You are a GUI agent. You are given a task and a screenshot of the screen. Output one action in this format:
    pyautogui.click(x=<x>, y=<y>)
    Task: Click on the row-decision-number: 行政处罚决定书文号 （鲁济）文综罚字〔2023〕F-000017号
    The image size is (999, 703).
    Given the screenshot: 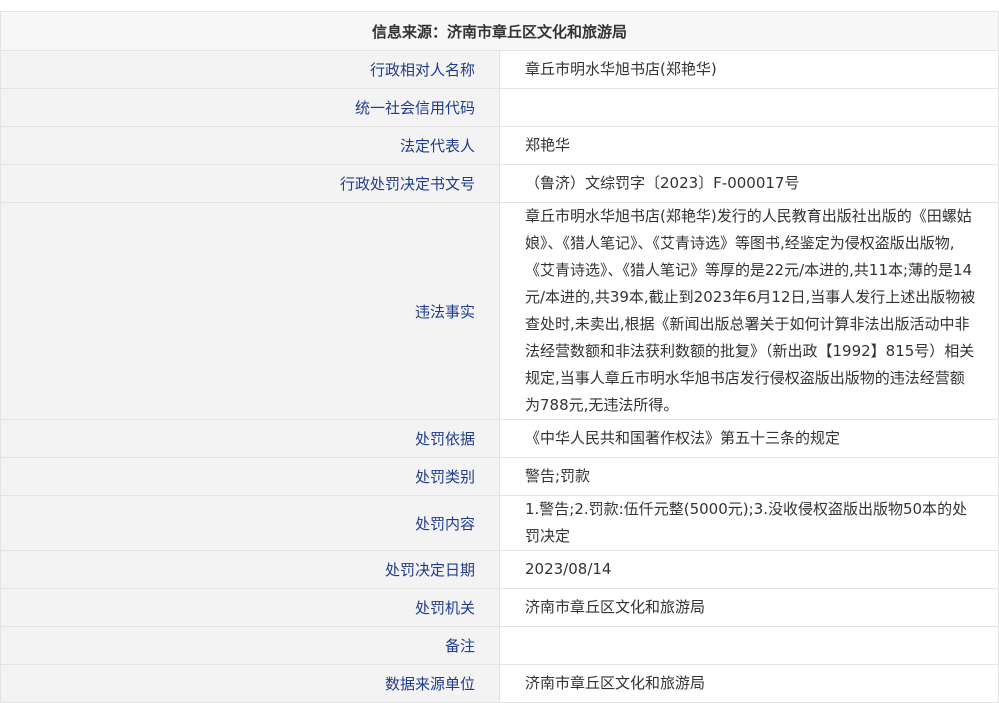 What is the action you would take?
    pyautogui.click(x=499, y=183)
    